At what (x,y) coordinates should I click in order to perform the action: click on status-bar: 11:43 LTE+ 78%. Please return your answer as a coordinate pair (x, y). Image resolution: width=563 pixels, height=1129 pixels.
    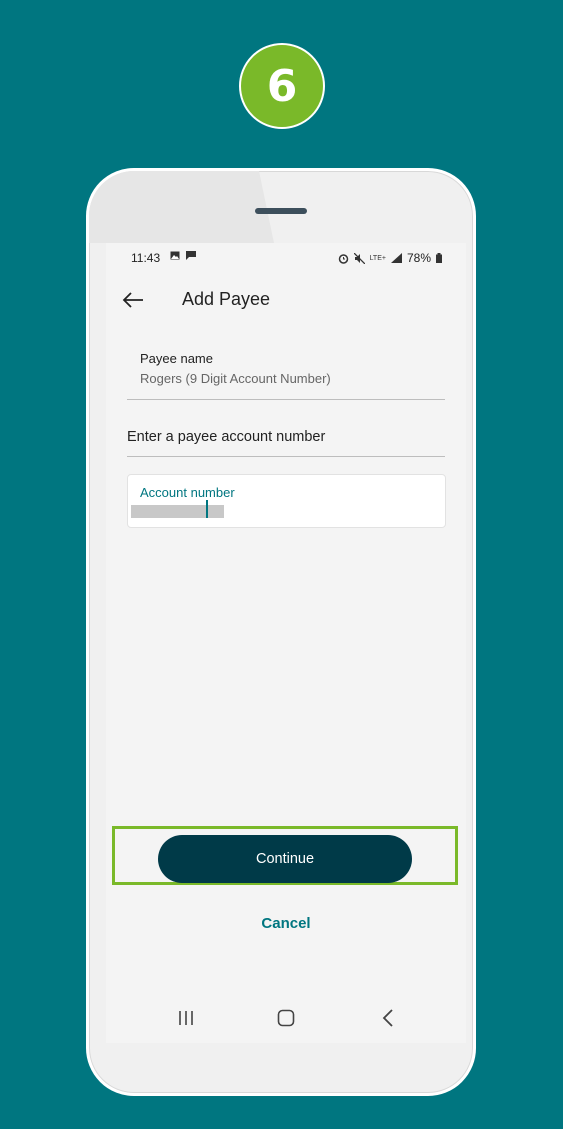
    Looking at the image, I should click on (286, 258).